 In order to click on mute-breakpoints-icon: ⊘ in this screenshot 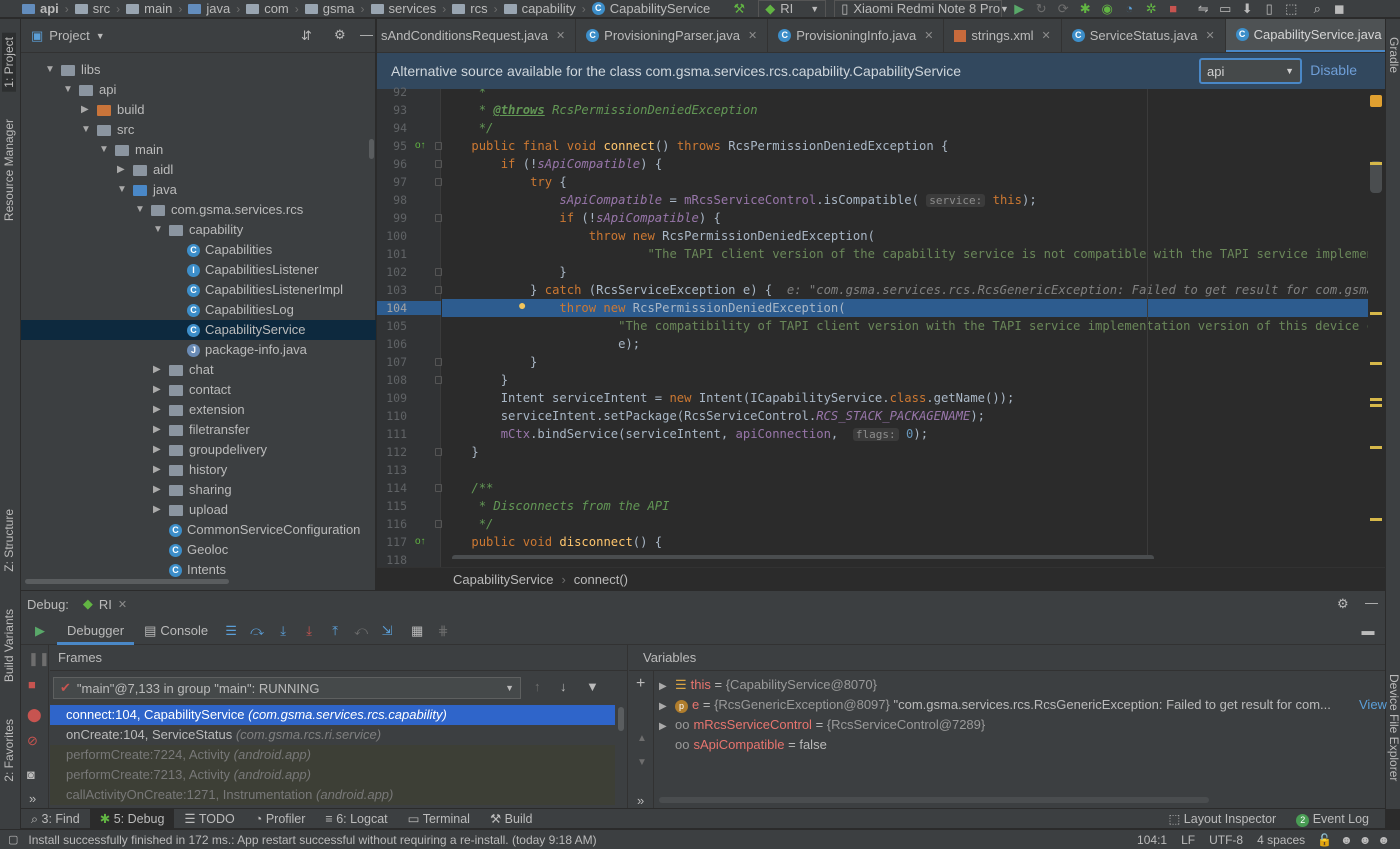, I will do `click(32, 741)`.